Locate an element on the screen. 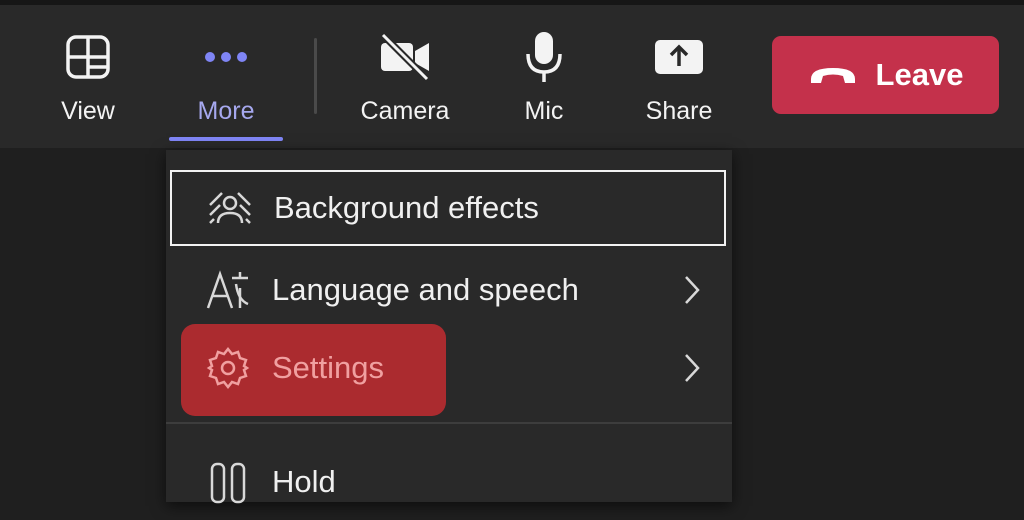  menu-item-label: Settings is located at coordinates (328, 367).